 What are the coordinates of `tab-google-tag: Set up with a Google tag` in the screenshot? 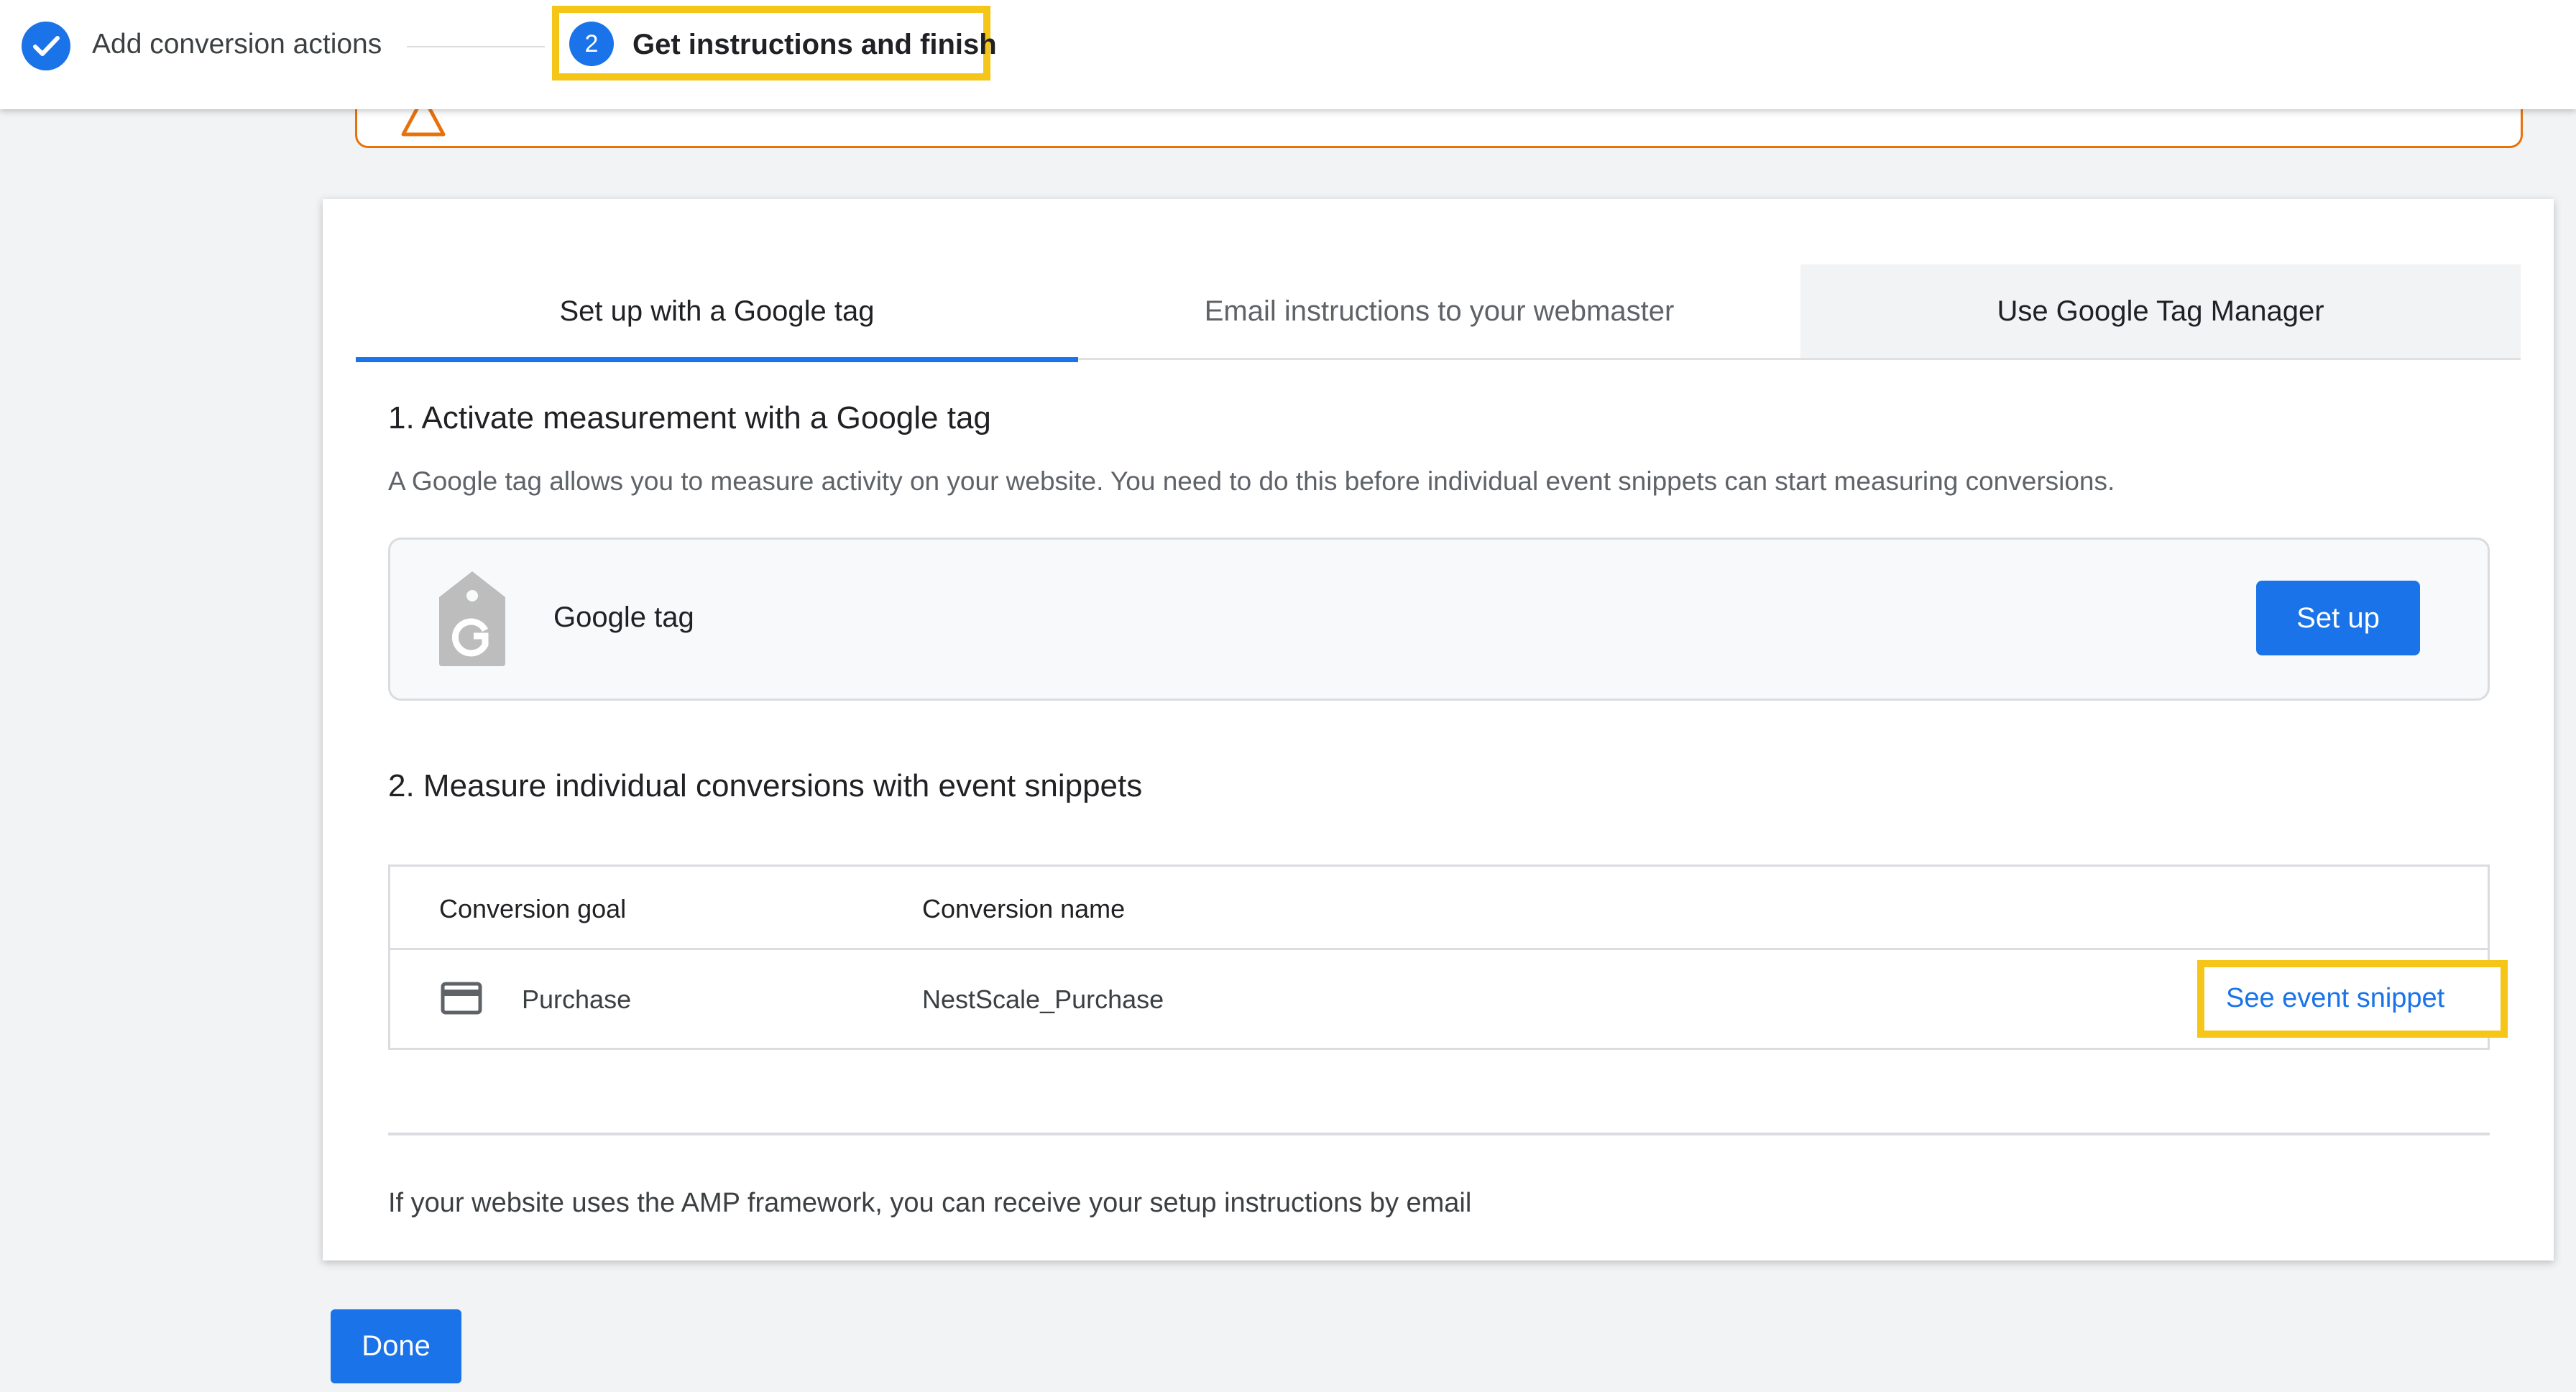 It's located at (717, 313).